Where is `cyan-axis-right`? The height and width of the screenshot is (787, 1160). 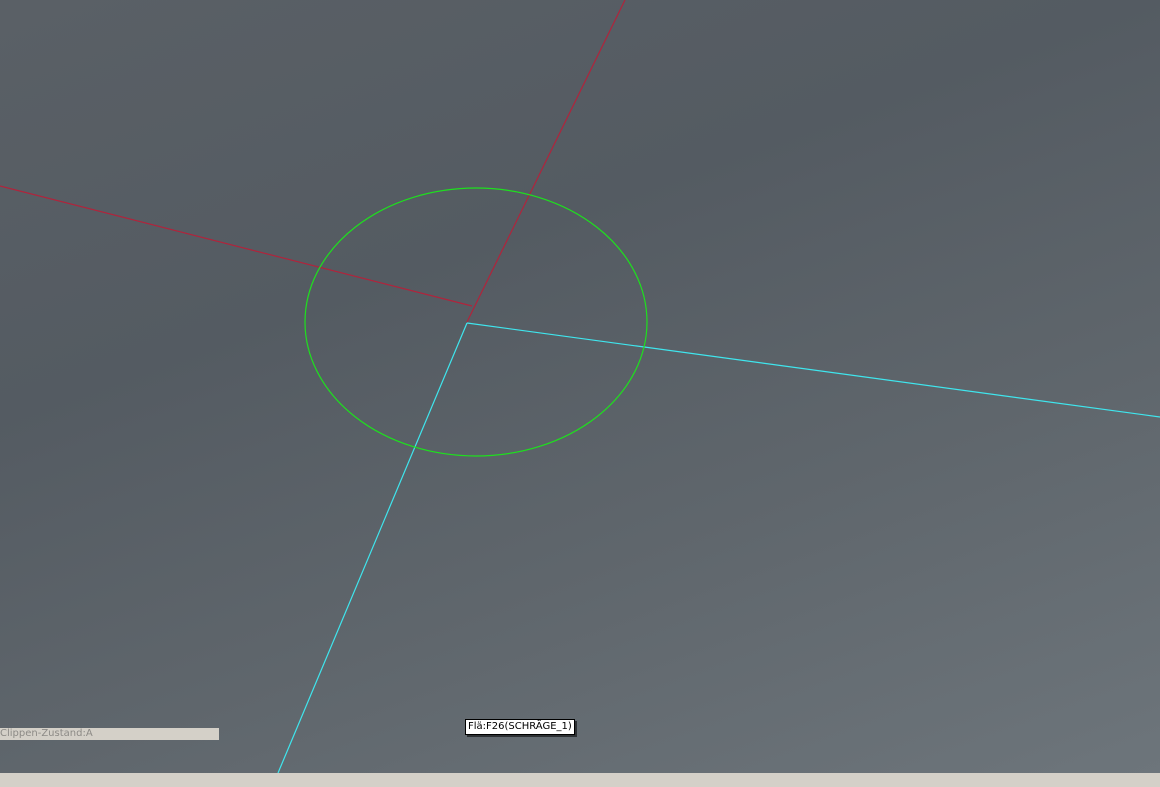
cyan-axis-right is located at coordinates (813, 370).